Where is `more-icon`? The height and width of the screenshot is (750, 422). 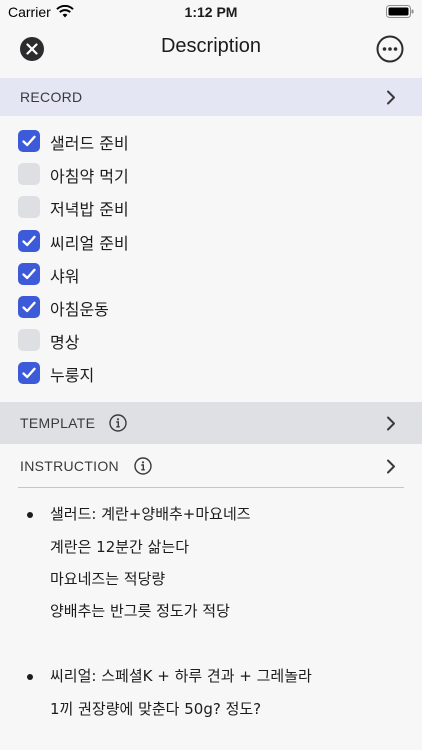 more-icon is located at coordinates (390, 49).